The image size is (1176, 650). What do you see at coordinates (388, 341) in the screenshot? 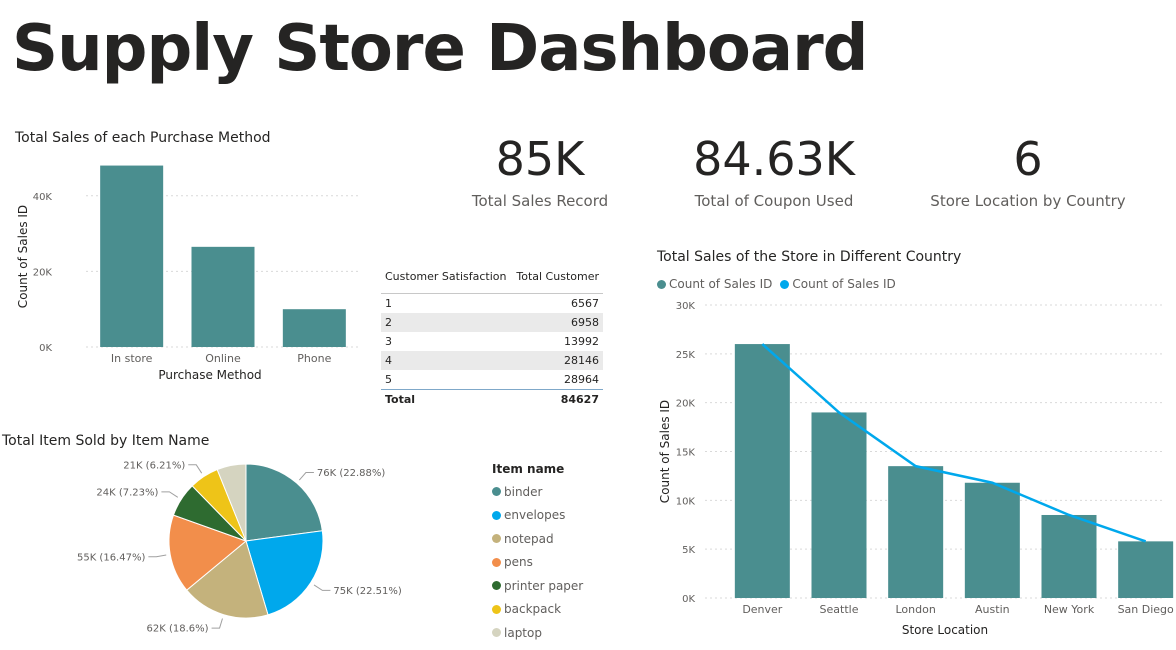
I see `cell-rating: 3` at bounding box center [388, 341].